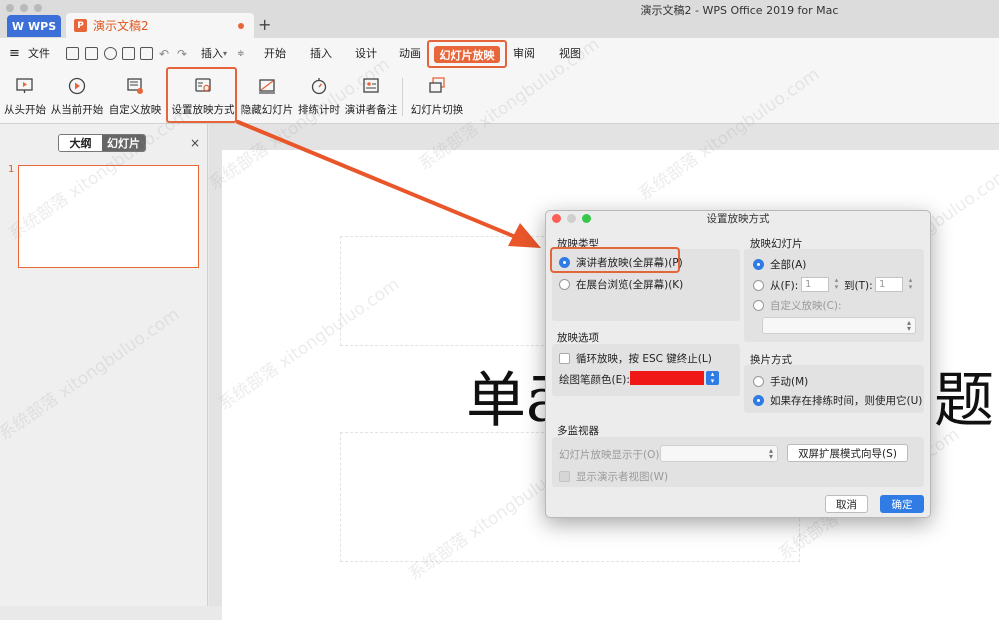  What do you see at coordinates (858, 286) in the screenshot?
I see `to-label: 到(T):` at bounding box center [858, 286].